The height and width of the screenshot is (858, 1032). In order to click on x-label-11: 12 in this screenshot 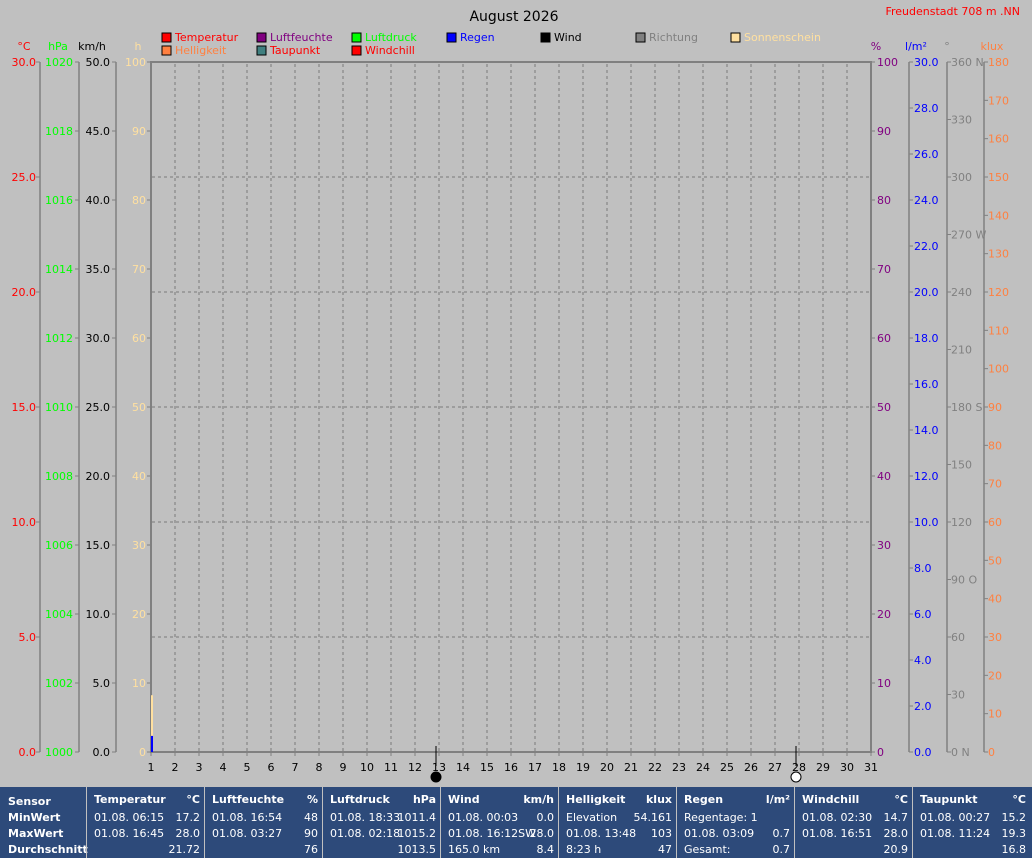, I will do `click(415, 767)`.